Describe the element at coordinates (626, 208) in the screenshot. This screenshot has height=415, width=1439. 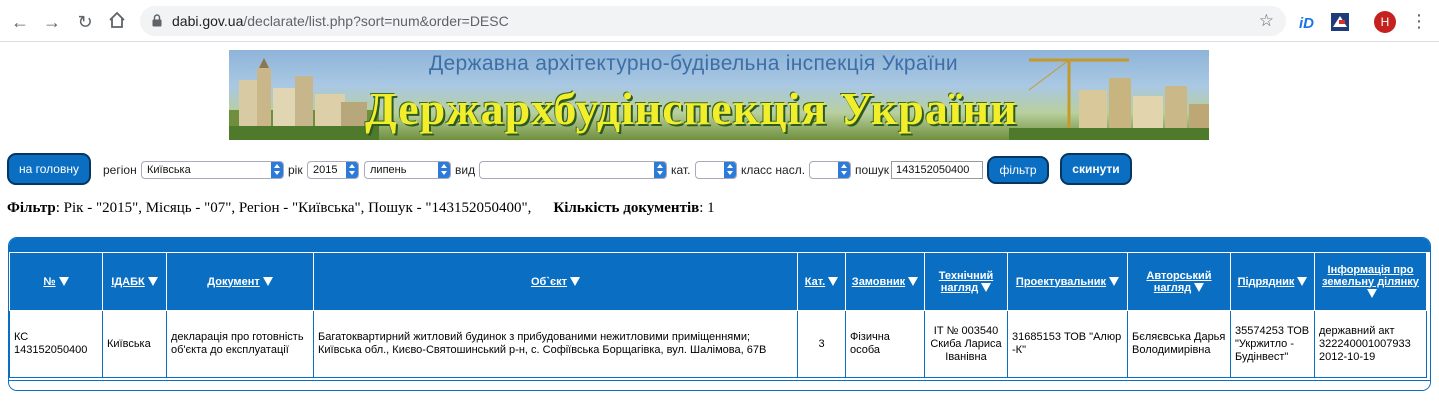
I see `count-label: Кількість документів` at that location.